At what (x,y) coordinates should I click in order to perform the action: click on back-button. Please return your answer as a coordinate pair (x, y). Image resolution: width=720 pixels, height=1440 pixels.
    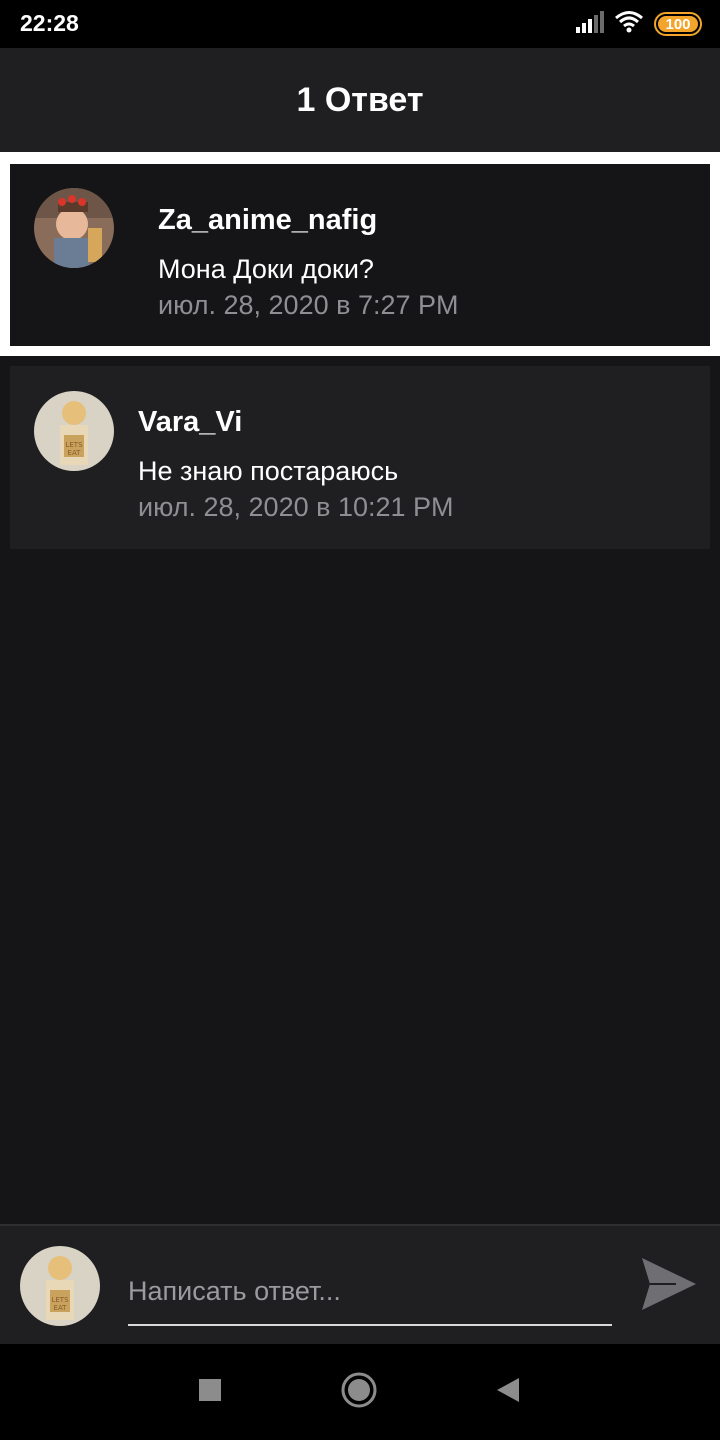
    Looking at the image, I should click on (508, 1392).